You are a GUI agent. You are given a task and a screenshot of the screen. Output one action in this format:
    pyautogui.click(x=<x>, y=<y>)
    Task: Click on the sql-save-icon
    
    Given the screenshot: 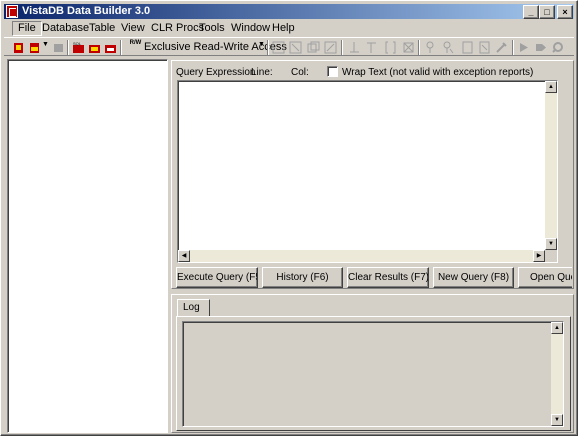 What is the action you would take?
    pyautogui.click(x=110, y=47)
    